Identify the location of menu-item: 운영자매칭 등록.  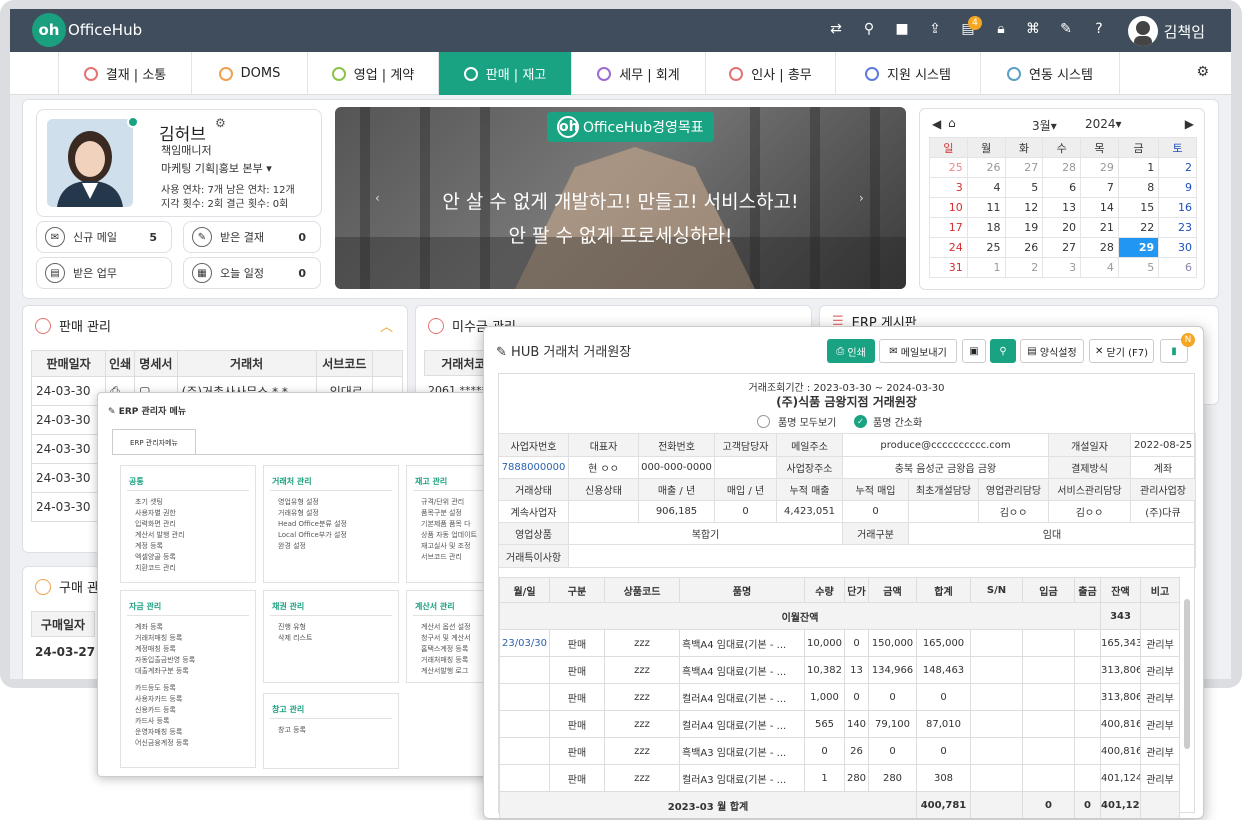
(165, 732).